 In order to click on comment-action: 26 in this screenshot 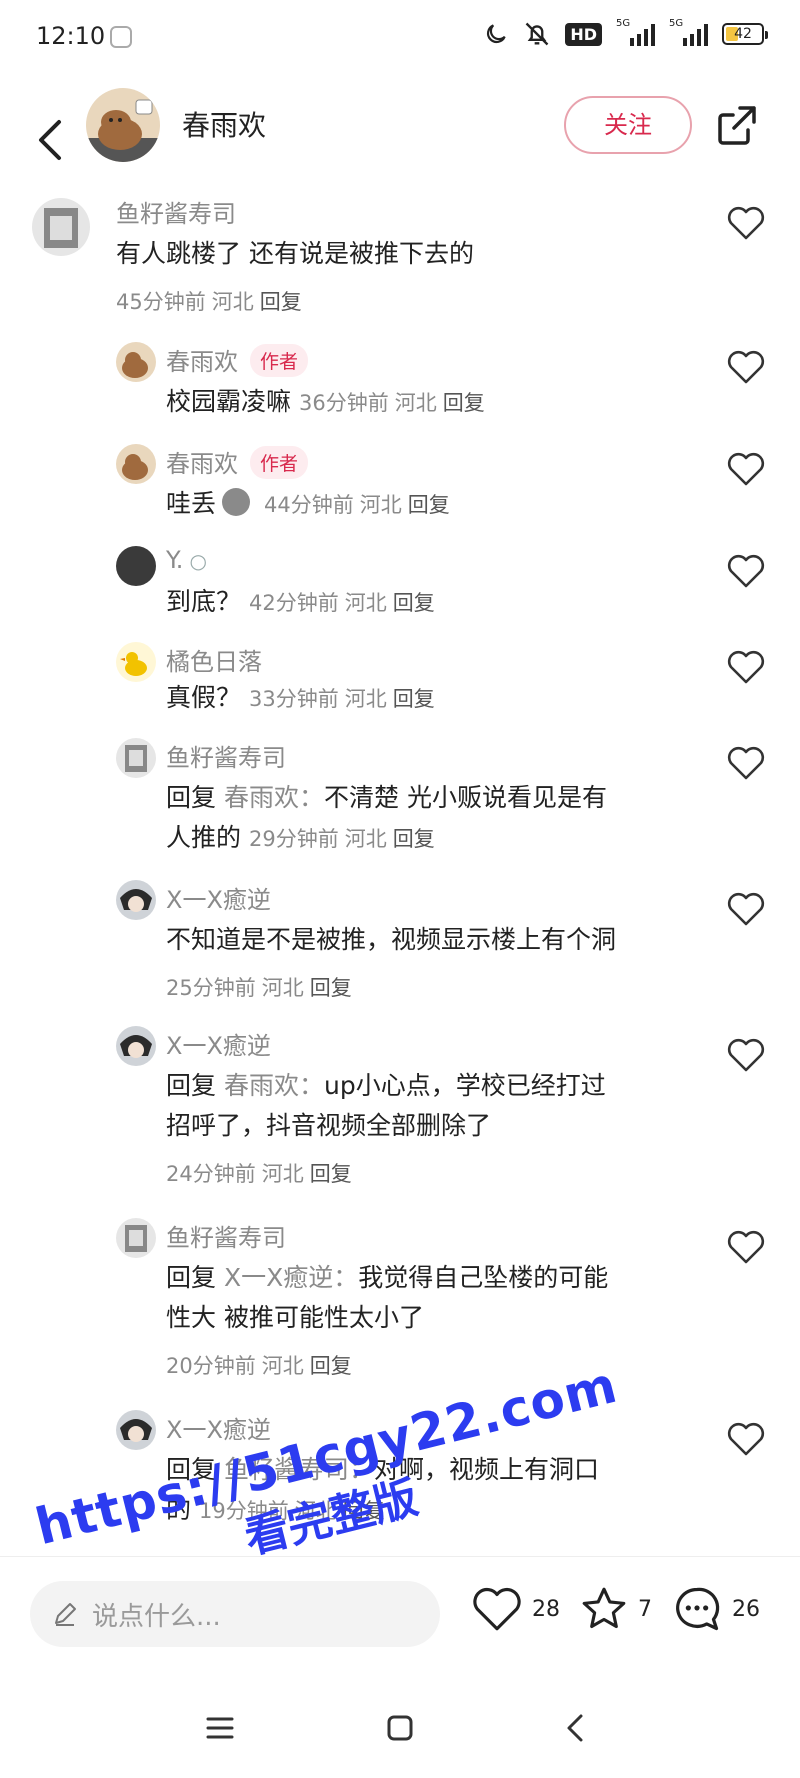, I will do `click(715, 1609)`.